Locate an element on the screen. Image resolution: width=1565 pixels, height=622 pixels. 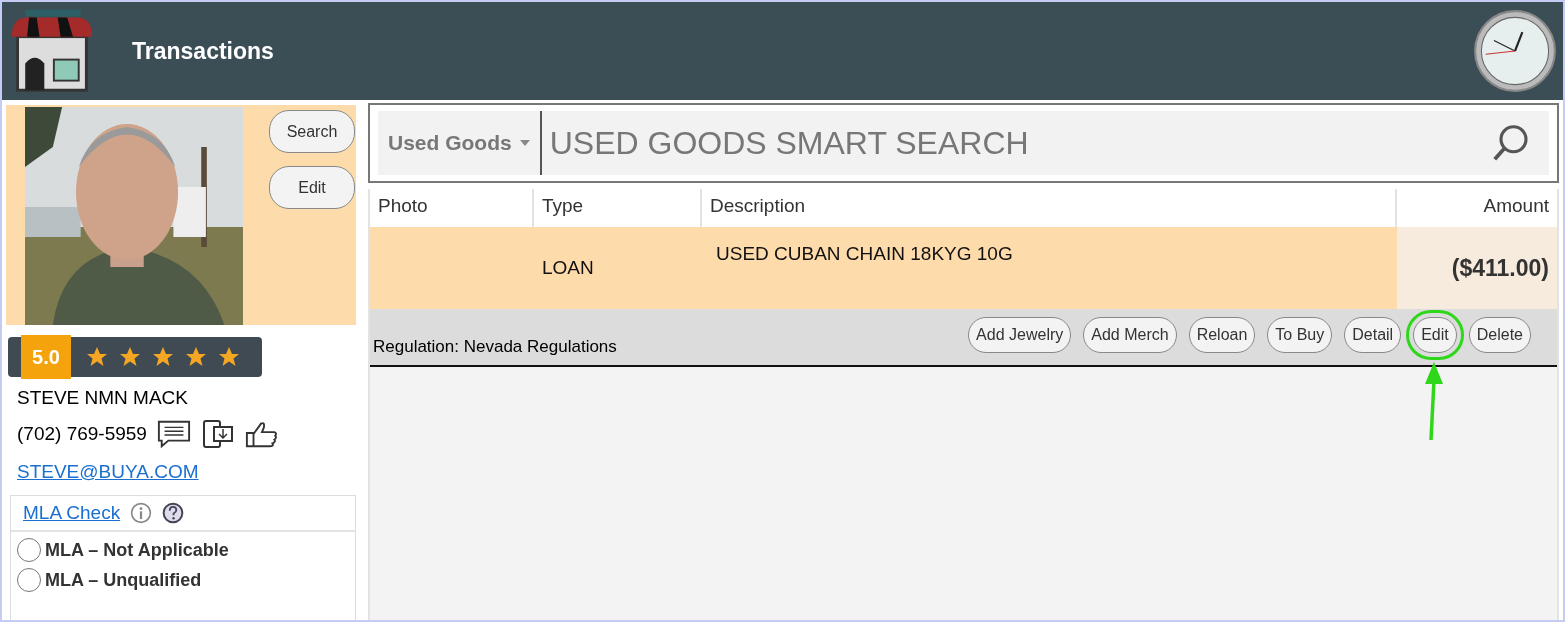
action-button: Delete is located at coordinates (1499, 335).